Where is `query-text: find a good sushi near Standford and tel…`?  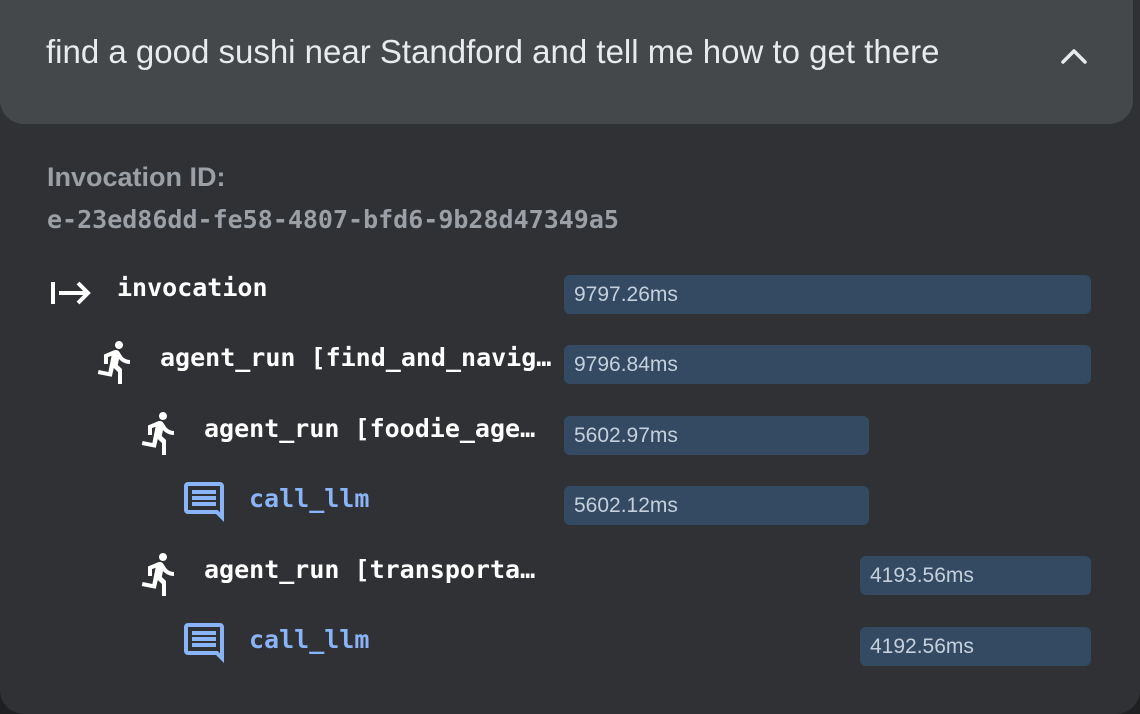
query-text: find a good sushi near Standford and tel… is located at coordinates (493, 51).